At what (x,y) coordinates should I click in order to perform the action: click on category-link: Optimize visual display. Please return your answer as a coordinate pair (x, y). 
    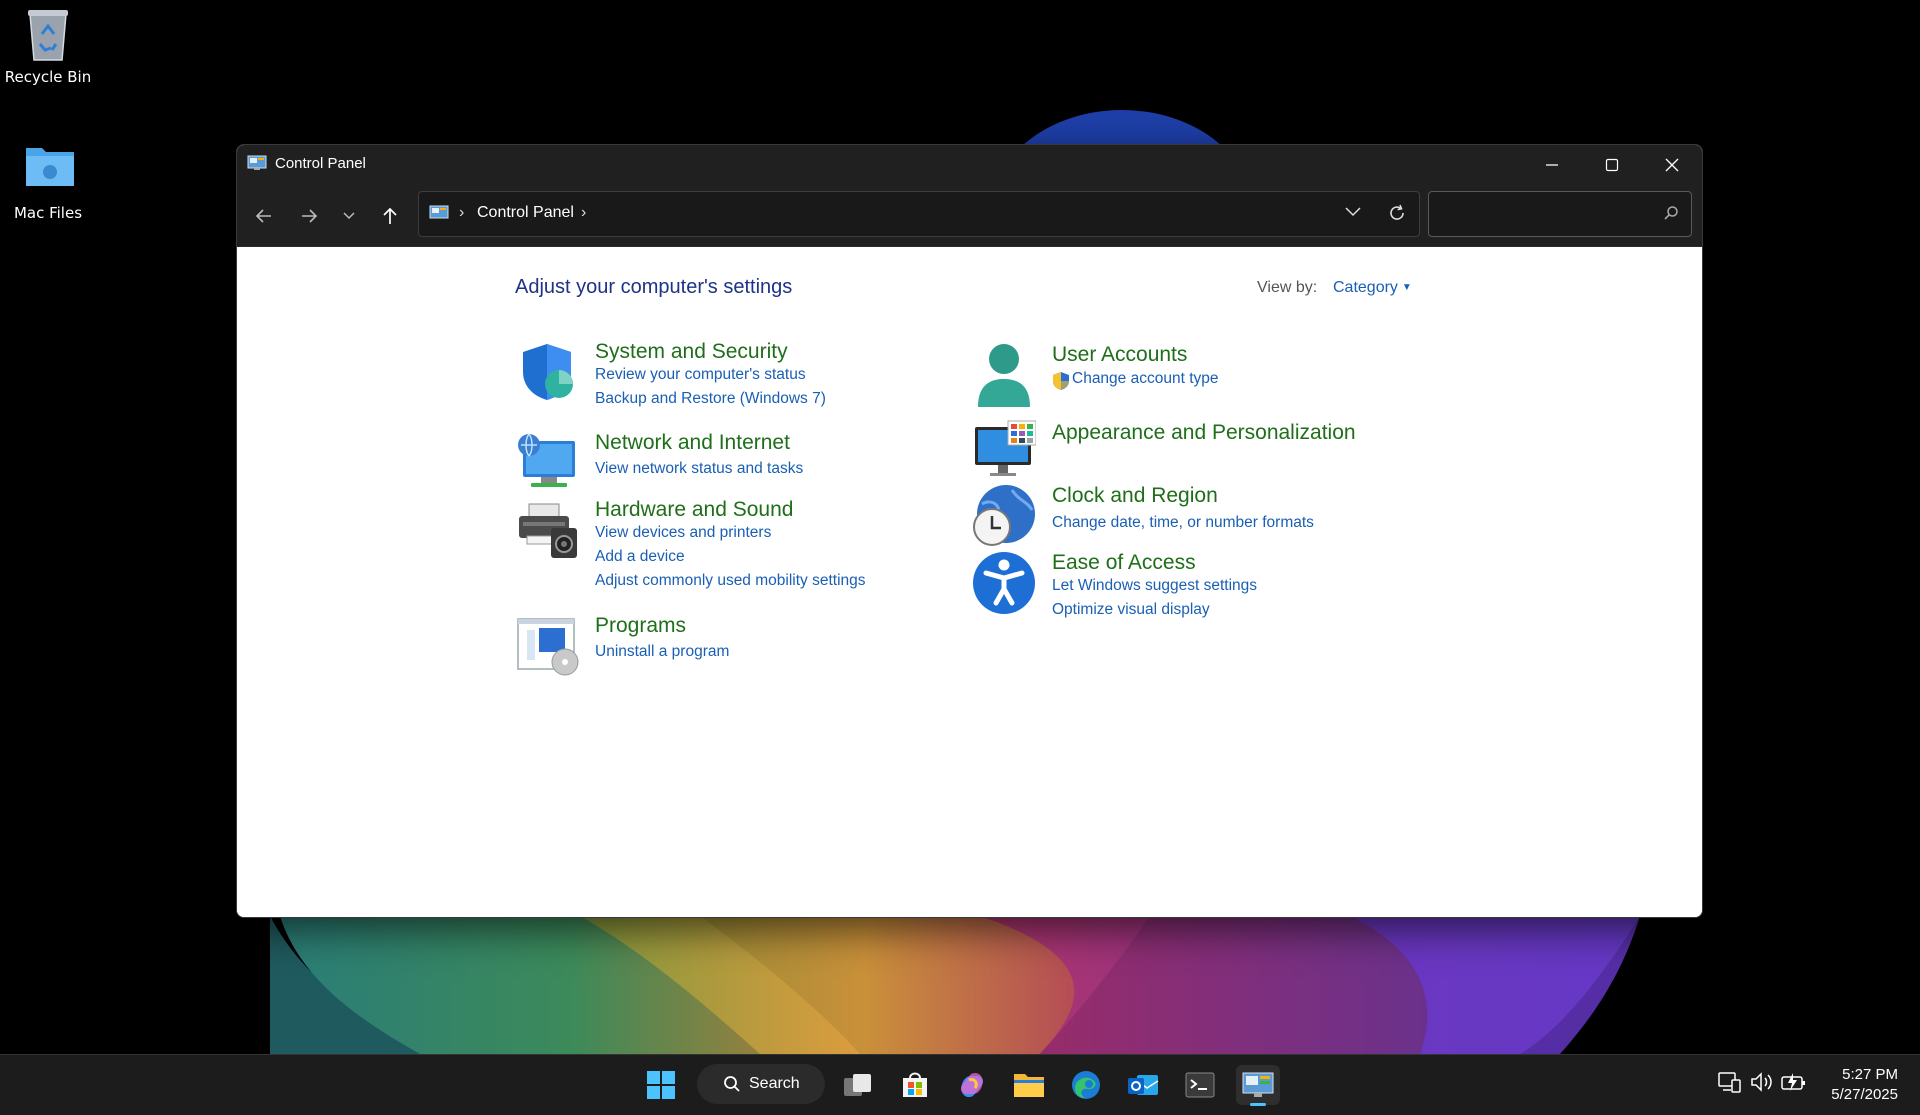
    Looking at the image, I should click on (1131, 610).